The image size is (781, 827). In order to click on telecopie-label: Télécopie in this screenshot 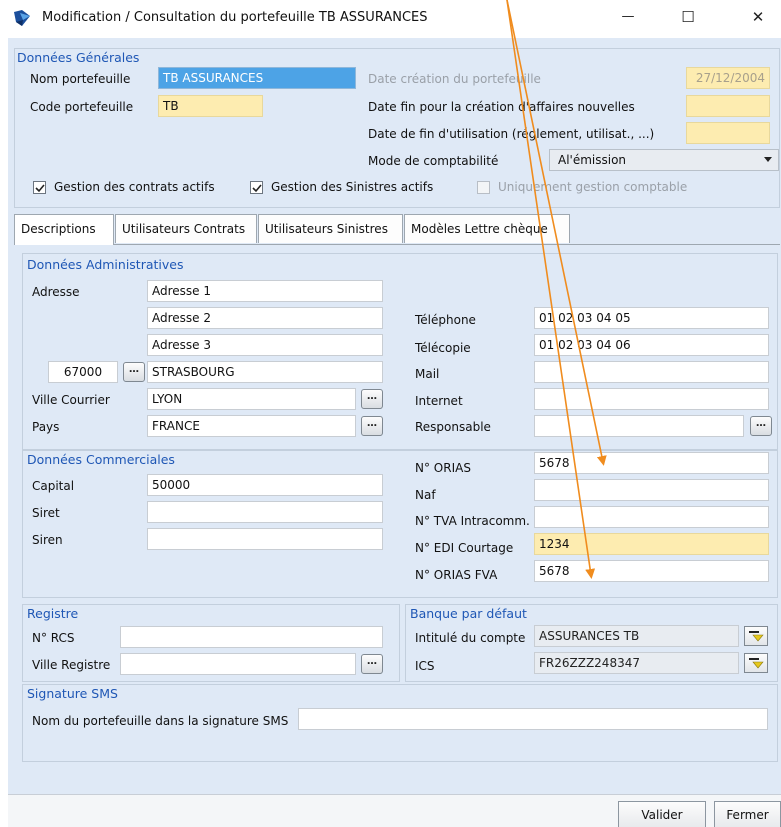, I will do `click(443, 348)`.